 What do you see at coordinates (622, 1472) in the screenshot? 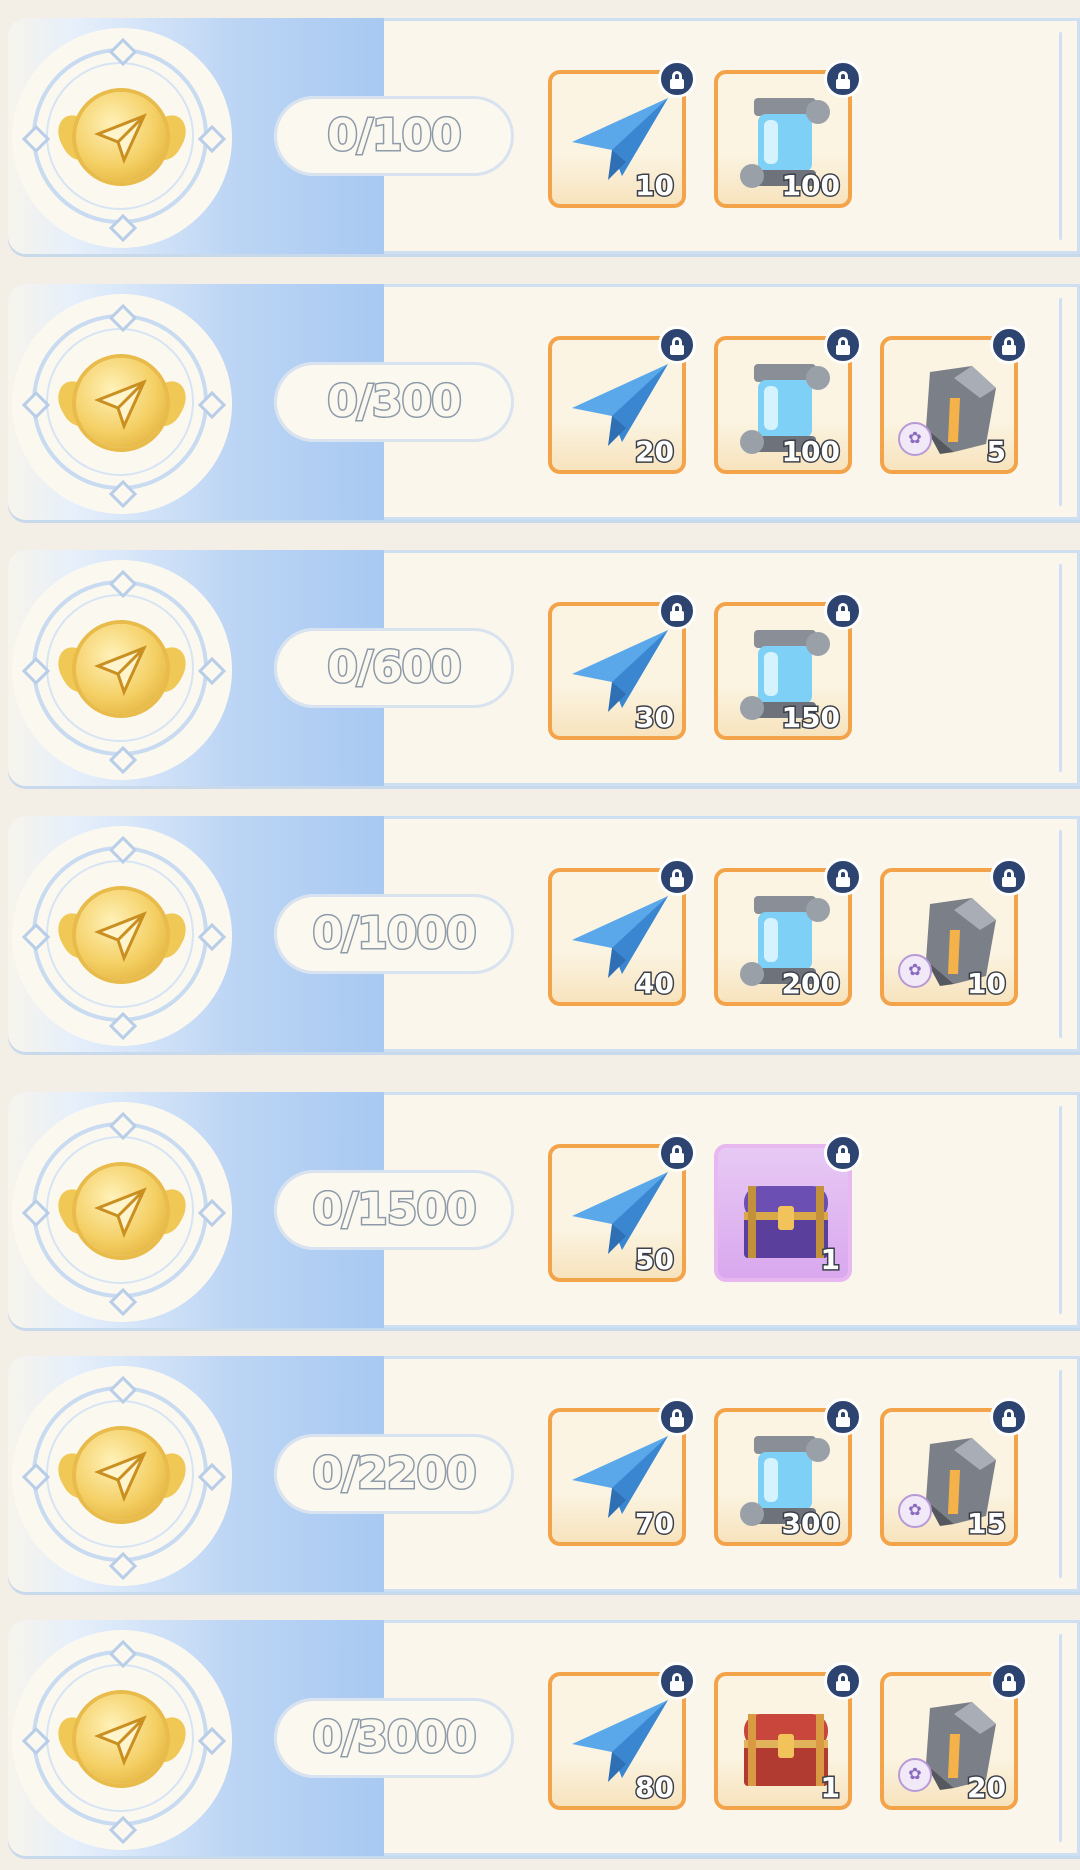
I see `reward-item: 70` at bounding box center [622, 1472].